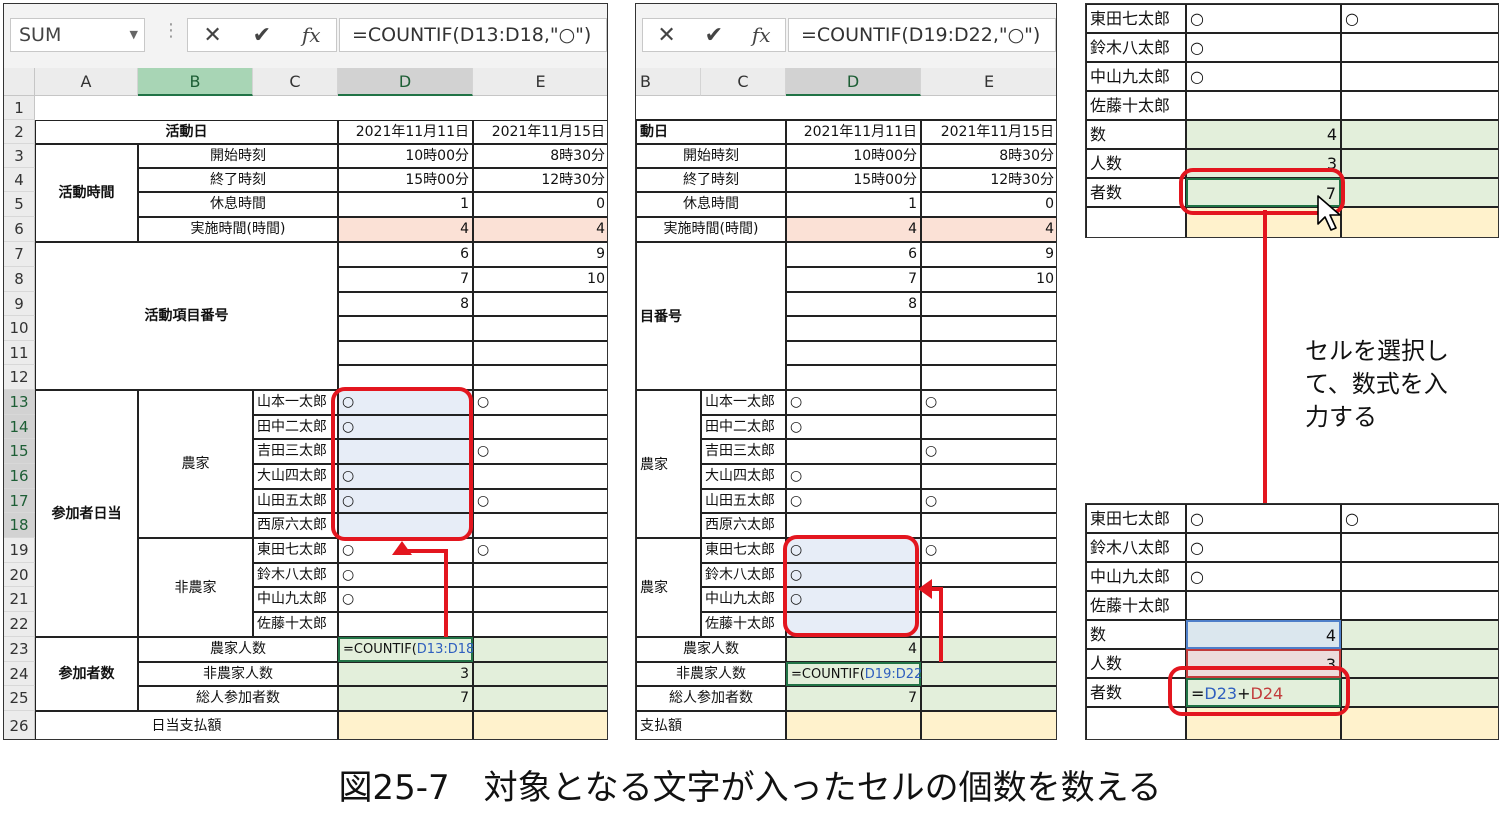 This screenshot has height=833, width=1500. Describe the element at coordinates (186, 132) in the screenshot. I see `cell-activity-date-label: 活動日` at that location.